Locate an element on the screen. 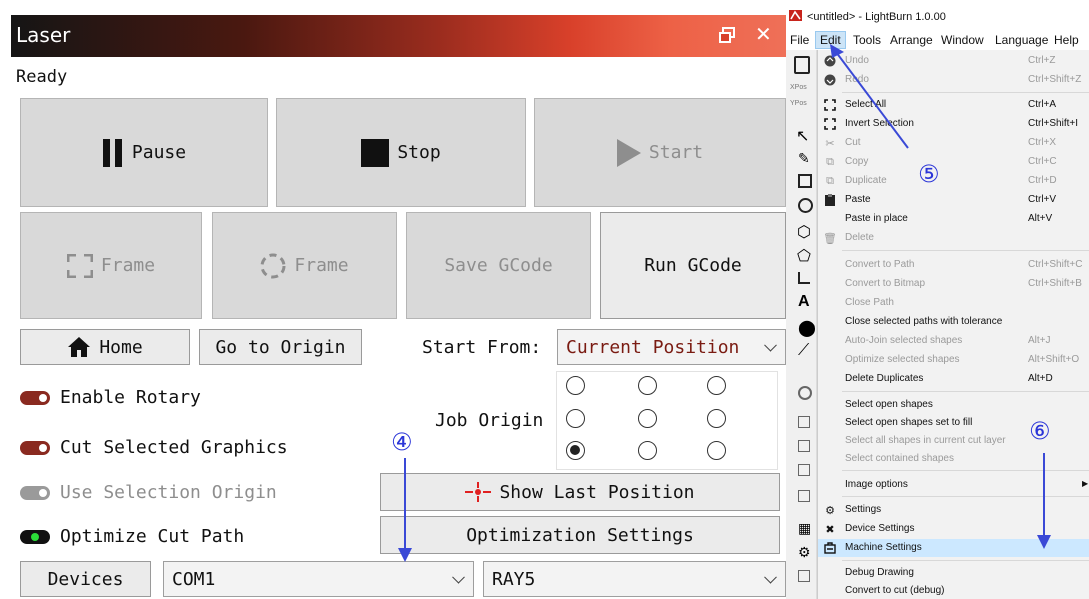  menu-item-convert-to-bitmap: Convert to Bitmap Ctrl+Shift+B is located at coordinates (953, 284).